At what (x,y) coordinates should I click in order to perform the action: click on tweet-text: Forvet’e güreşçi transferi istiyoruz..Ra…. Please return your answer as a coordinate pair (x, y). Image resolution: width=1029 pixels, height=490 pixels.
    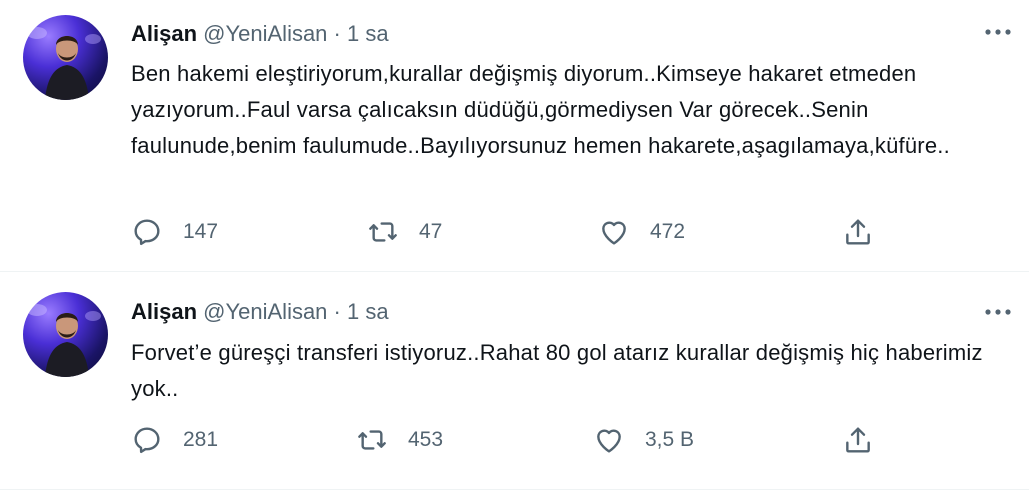
    Looking at the image, I should click on (557, 370).